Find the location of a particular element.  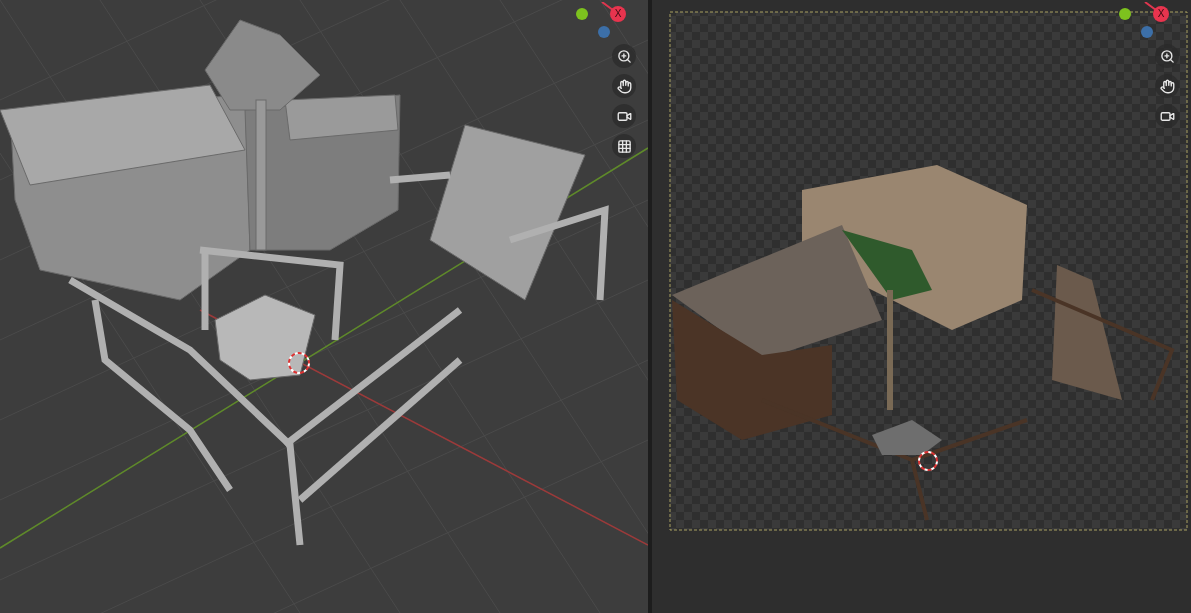

grid-icon is located at coordinates (624, 146).